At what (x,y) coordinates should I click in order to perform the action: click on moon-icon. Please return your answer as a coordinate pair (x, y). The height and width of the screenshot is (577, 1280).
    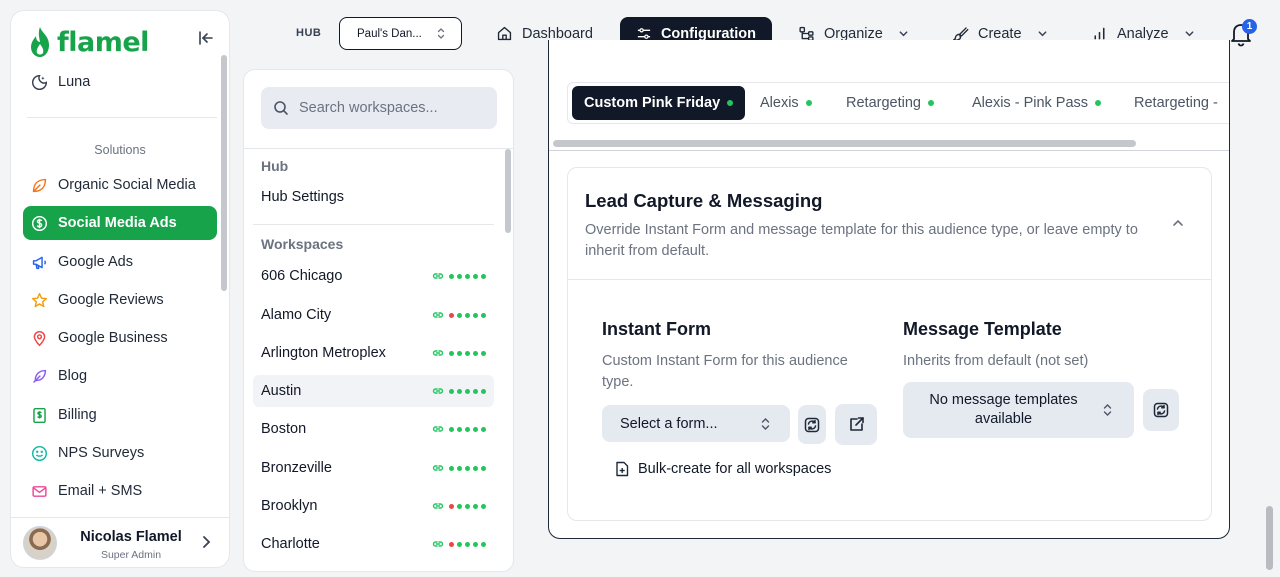
    Looking at the image, I should click on (39, 82).